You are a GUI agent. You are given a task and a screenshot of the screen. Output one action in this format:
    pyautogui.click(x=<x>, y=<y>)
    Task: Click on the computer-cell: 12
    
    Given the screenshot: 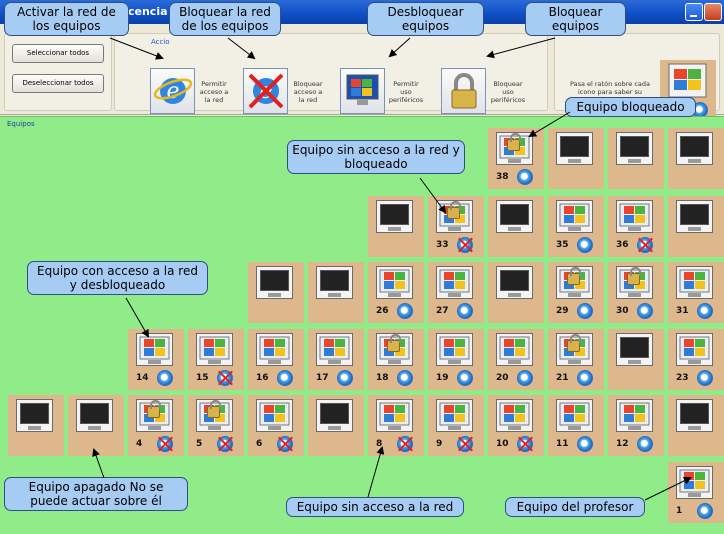 What is the action you would take?
    pyautogui.click(x=636, y=425)
    